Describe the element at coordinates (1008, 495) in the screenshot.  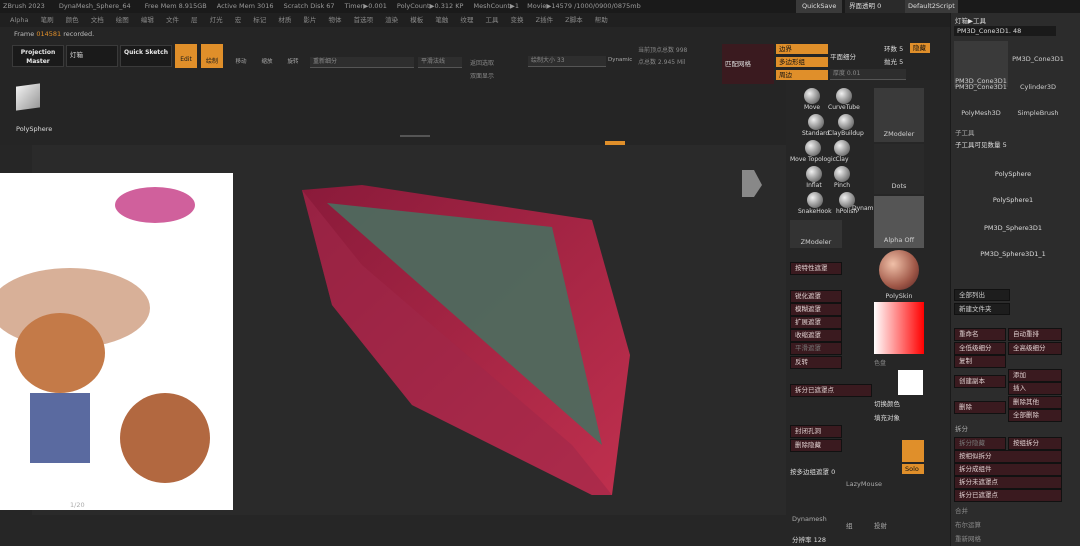
I see `split-masked-button-2: 拆分已遮罩点` at that location.